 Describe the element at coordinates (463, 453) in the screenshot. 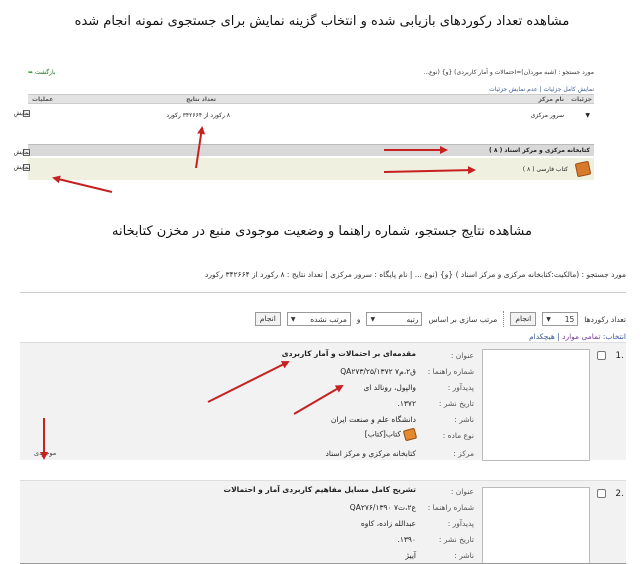

I see `center-label: مرکز :` at that location.